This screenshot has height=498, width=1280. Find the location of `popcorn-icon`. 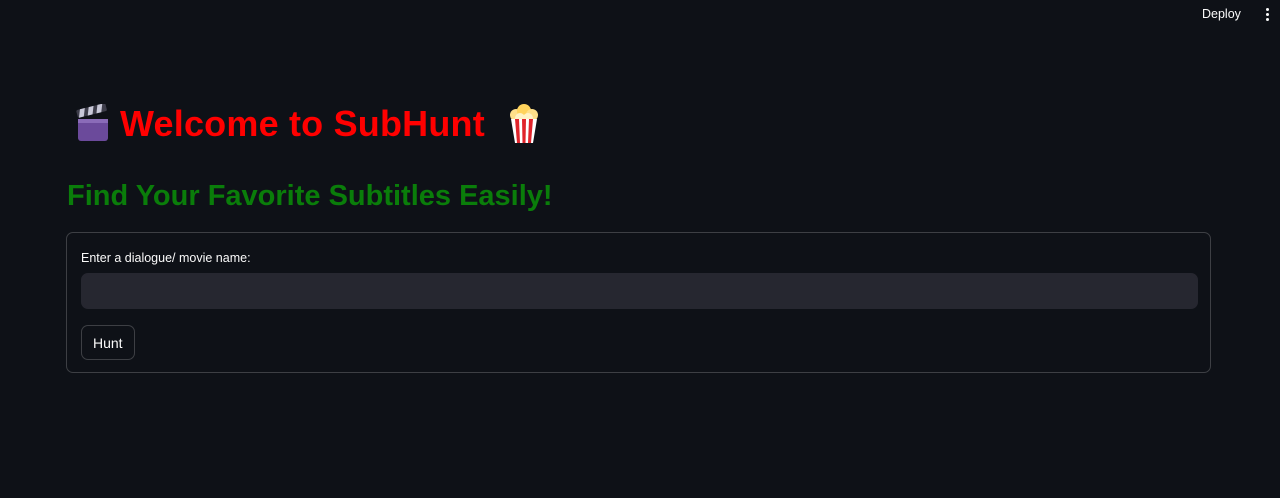

popcorn-icon is located at coordinates (523, 123).